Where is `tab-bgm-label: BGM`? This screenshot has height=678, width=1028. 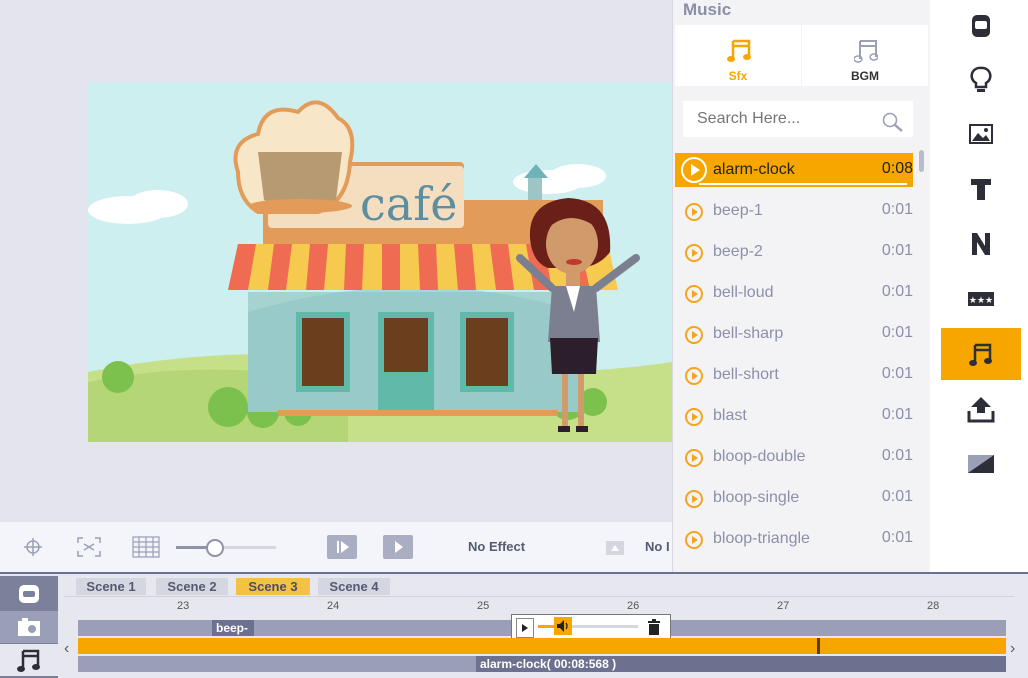 tab-bgm-label: BGM is located at coordinates (865, 76).